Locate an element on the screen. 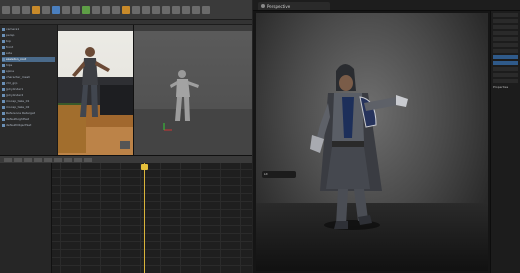 Image resolution: width=520 pixels, height=273 pixels. outliner-item: front is located at coordinates (28, 47).